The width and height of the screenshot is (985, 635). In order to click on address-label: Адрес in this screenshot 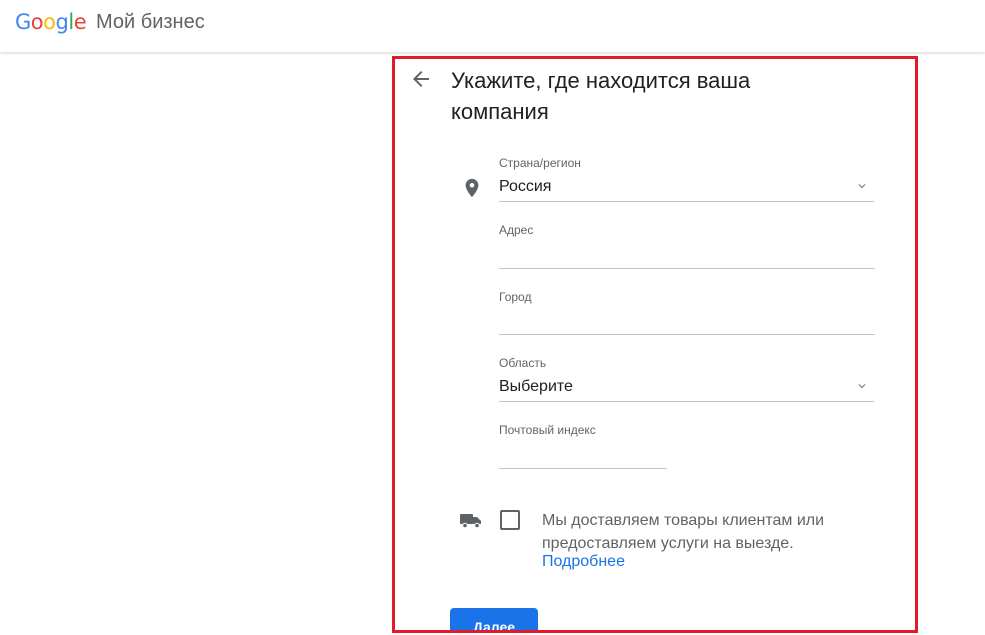, I will do `click(516, 230)`.